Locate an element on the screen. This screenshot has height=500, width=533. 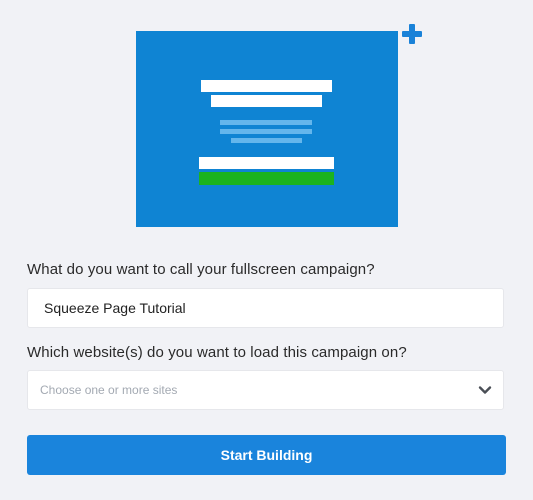
campaign-name-field is located at coordinates (265, 308).